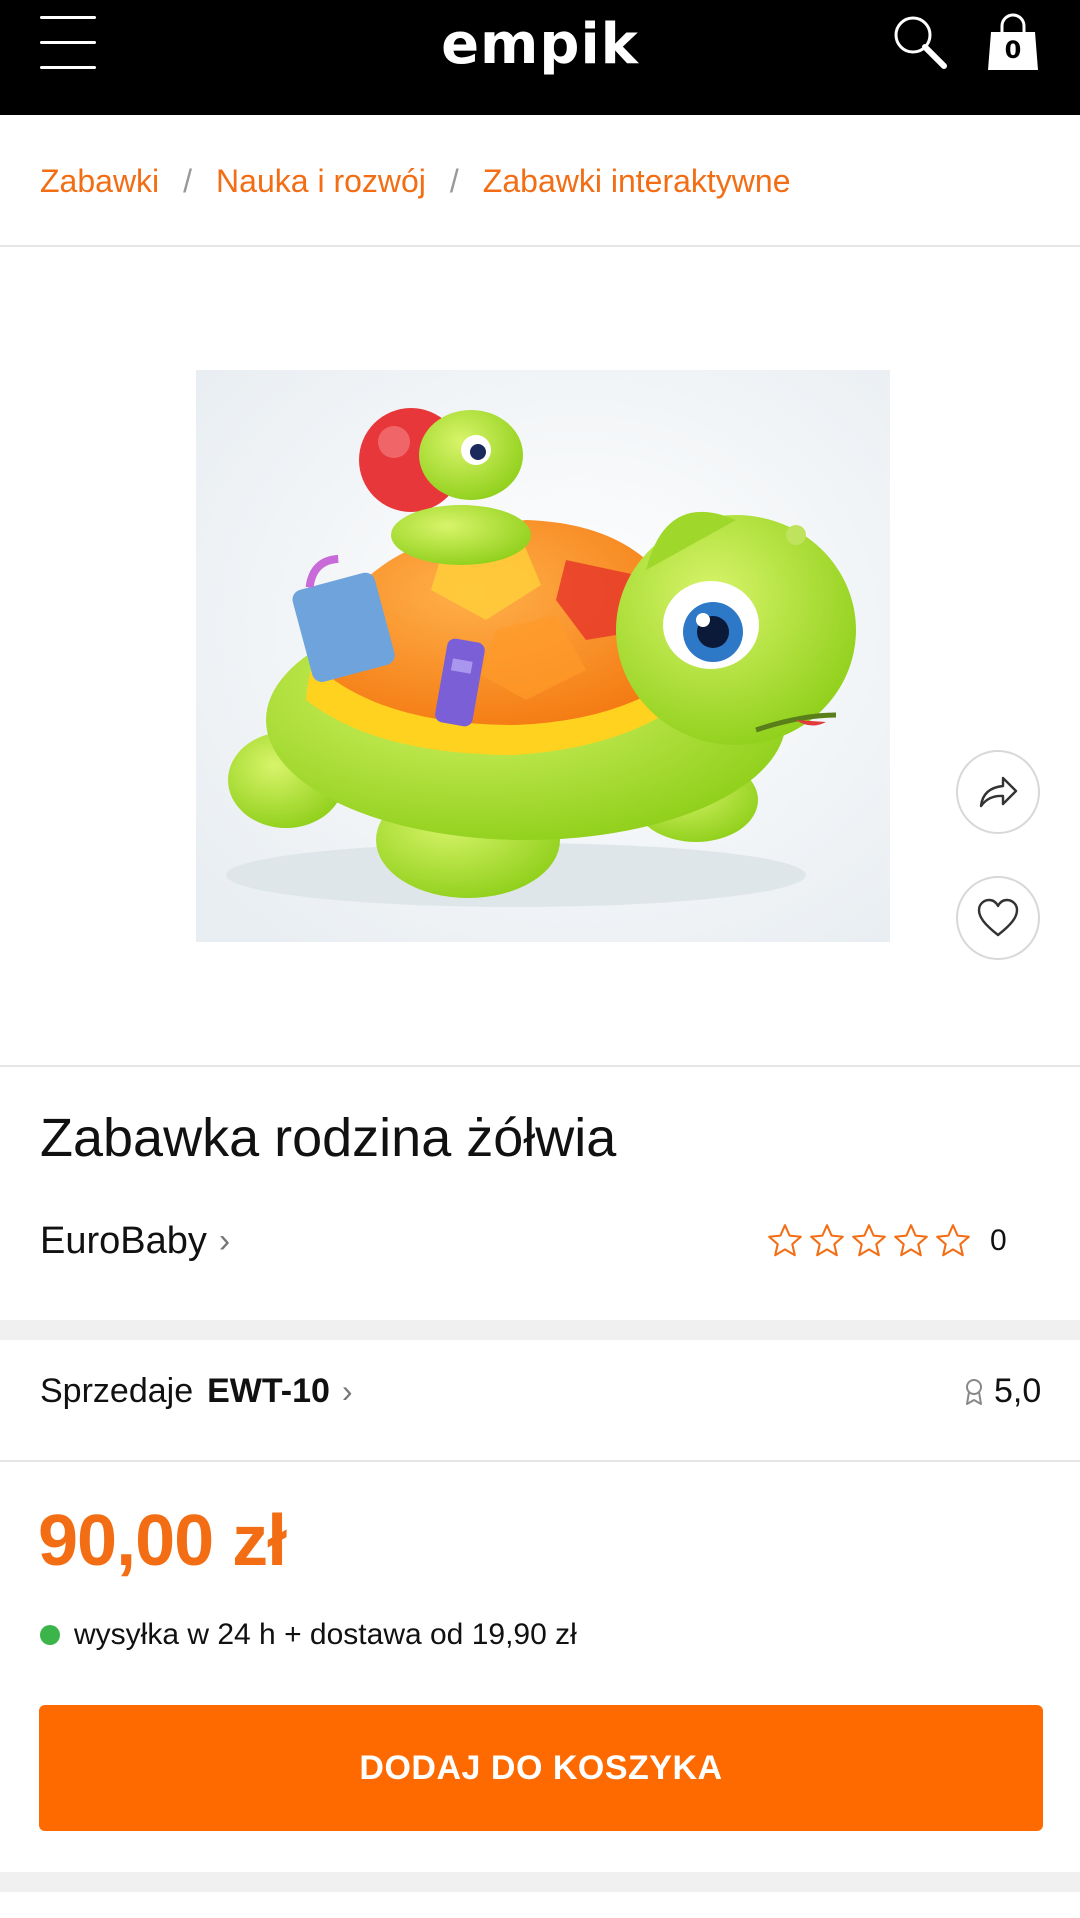 The width and height of the screenshot is (1080, 1918). I want to click on brand-link: EuroBaby ›, so click(135, 1241).